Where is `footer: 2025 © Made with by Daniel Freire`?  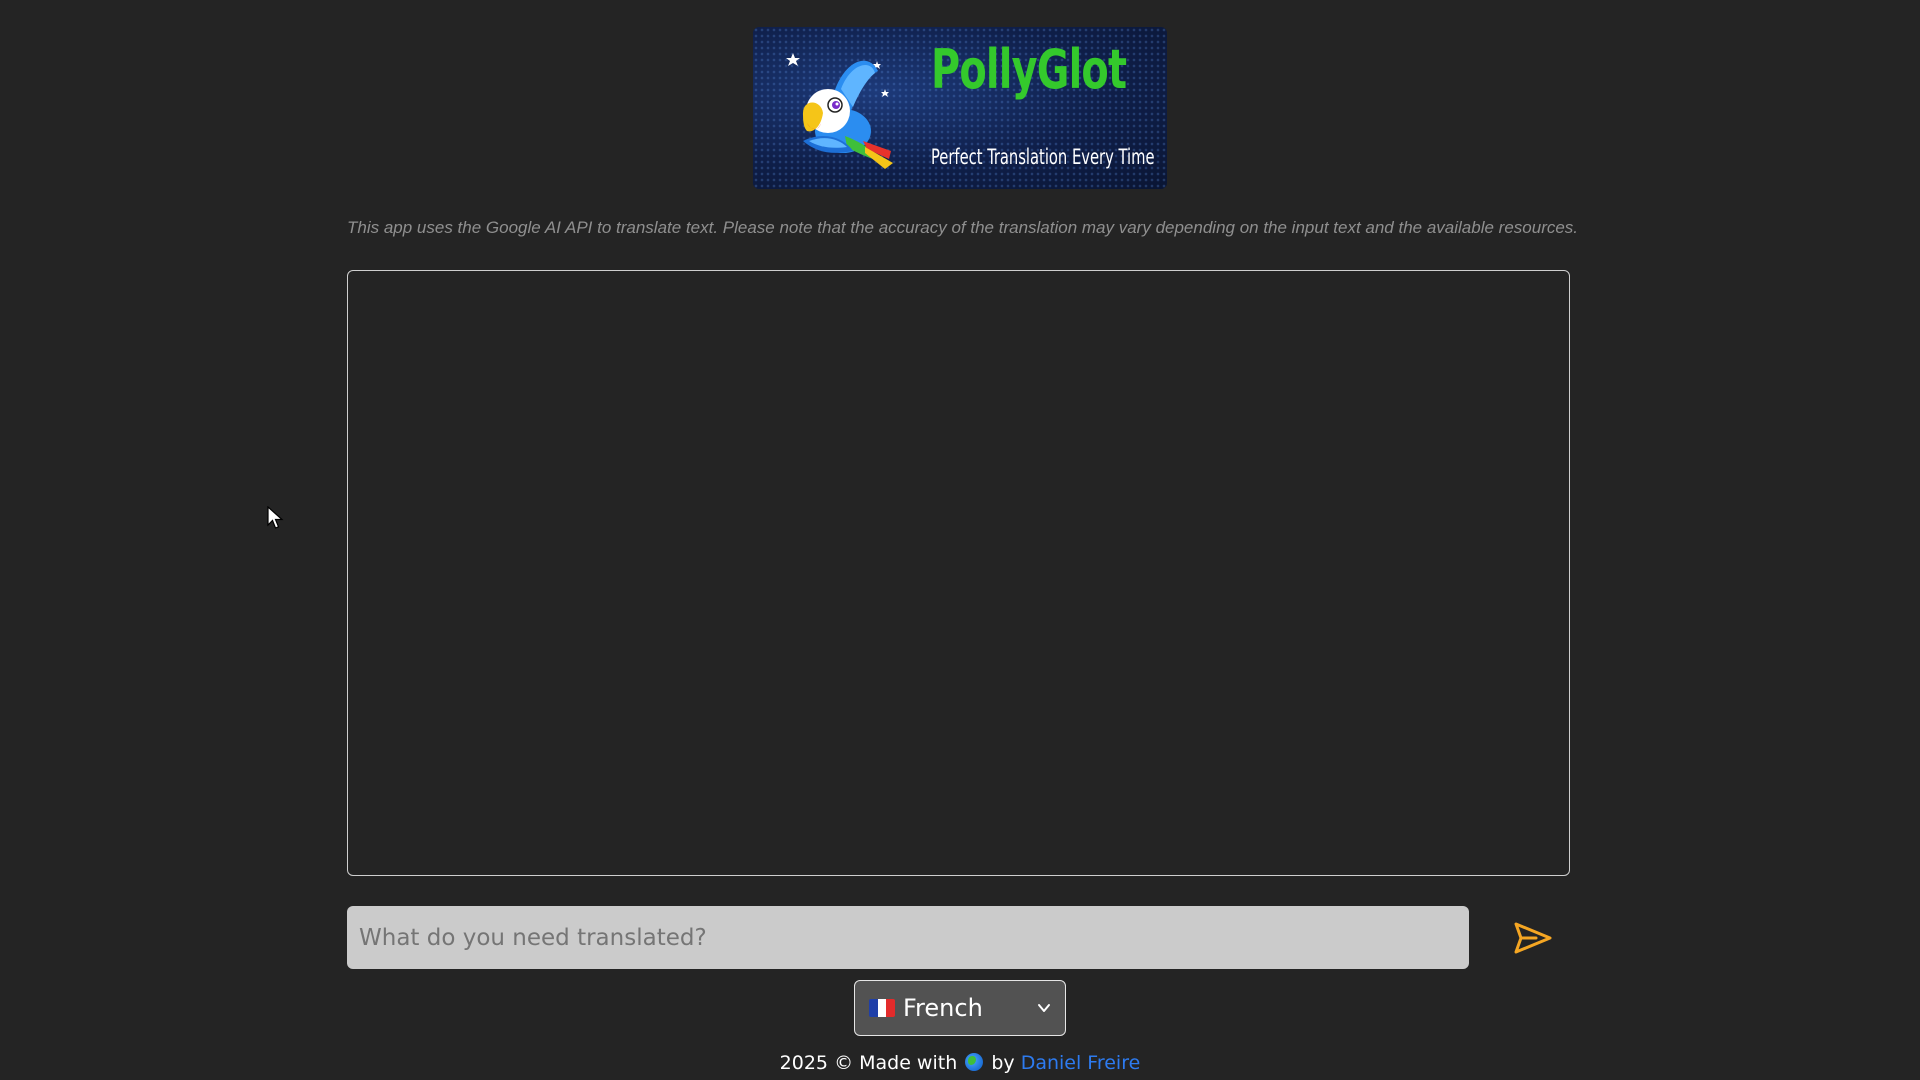 footer: 2025 © Made with by Daniel Freire is located at coordinates (960, 1063).